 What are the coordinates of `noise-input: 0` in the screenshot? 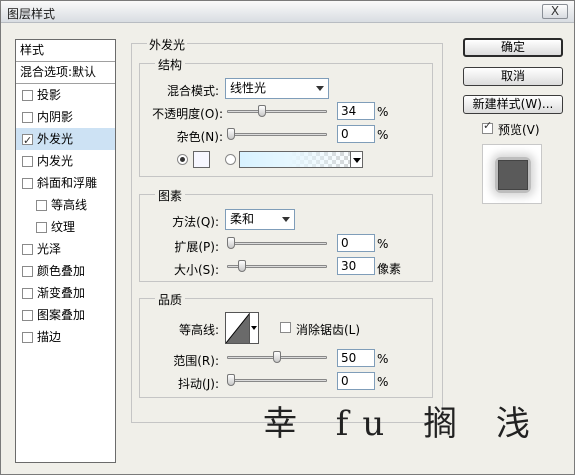 It's located at (356, 134).